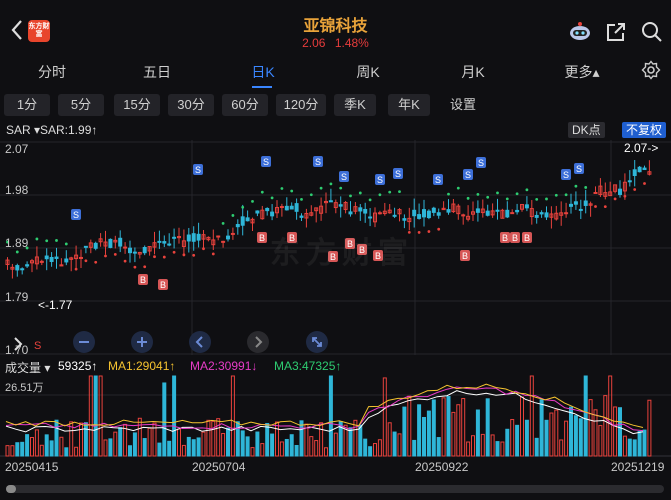  I want to click on date-tick-3: 20250922, so click(442, 467).